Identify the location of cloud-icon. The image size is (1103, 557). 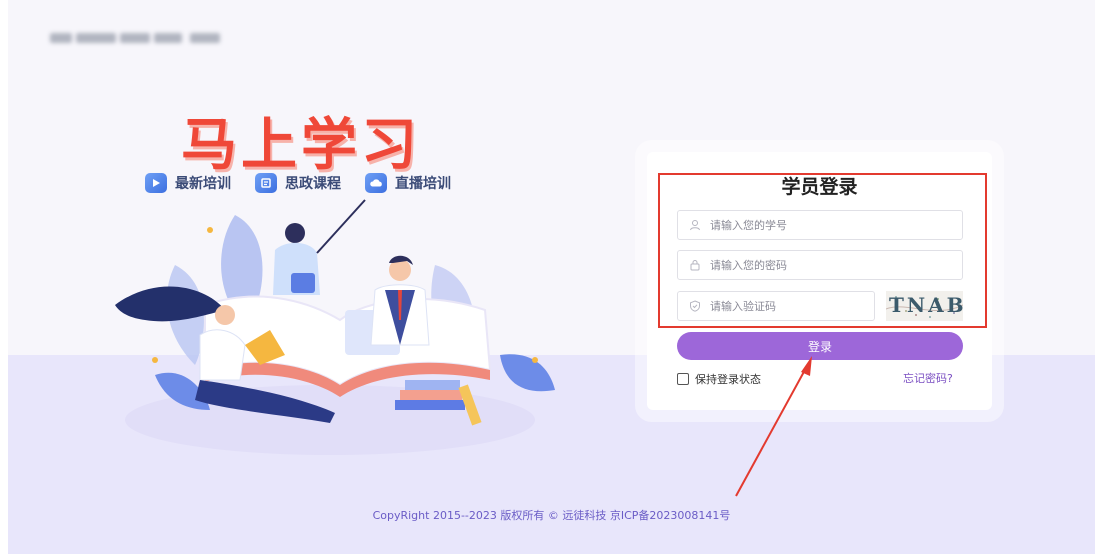
(376, 183).